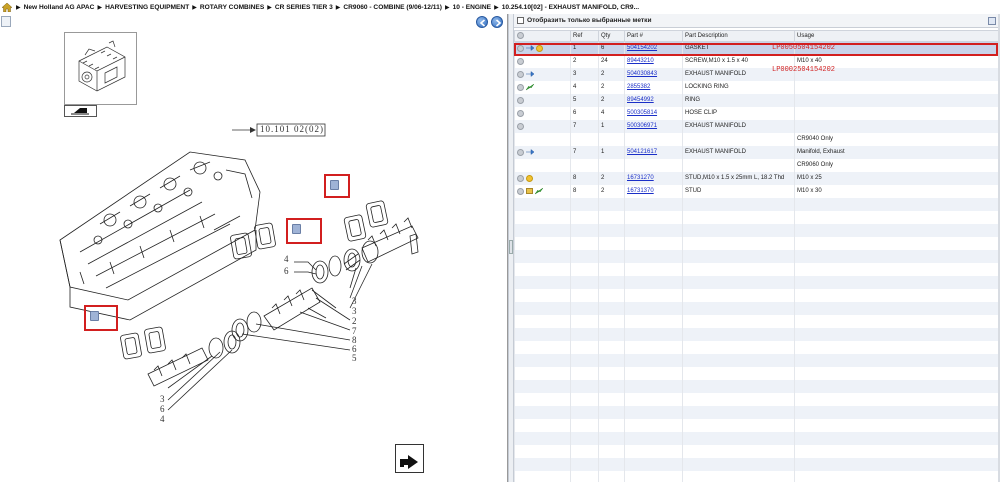 This screenshot has height=482, width=1000. Describe the element at coordinates (756, 191) in the screenshot. I see `table-row: 8 2 16731370 STUD M10 x 30` at that location.